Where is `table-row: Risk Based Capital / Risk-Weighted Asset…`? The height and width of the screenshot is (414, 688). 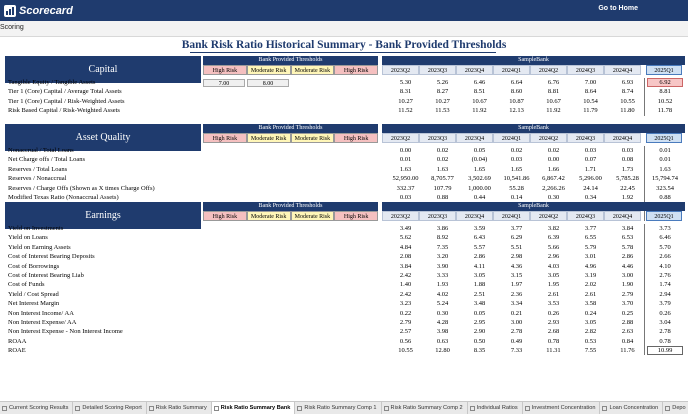
table-row: Risk Based Capital / Risk-Weighted Asset… is located at coordinates (345, 111).